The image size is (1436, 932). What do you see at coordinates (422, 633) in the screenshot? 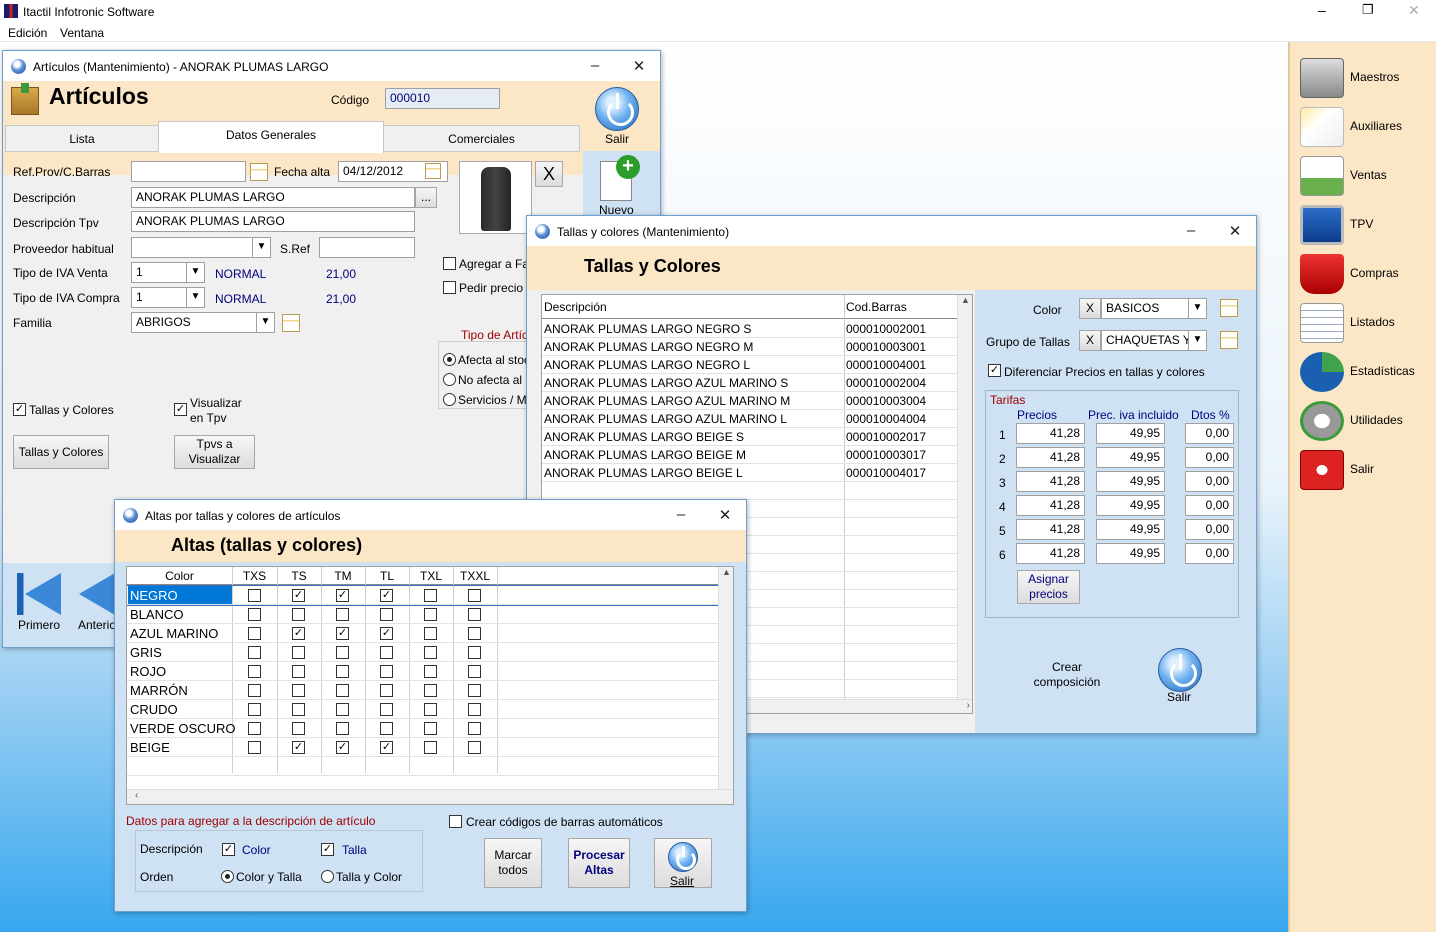
I see `table-row: AZUL MARINO ✓ ✓ ✓` at bounding box center [422, 633].